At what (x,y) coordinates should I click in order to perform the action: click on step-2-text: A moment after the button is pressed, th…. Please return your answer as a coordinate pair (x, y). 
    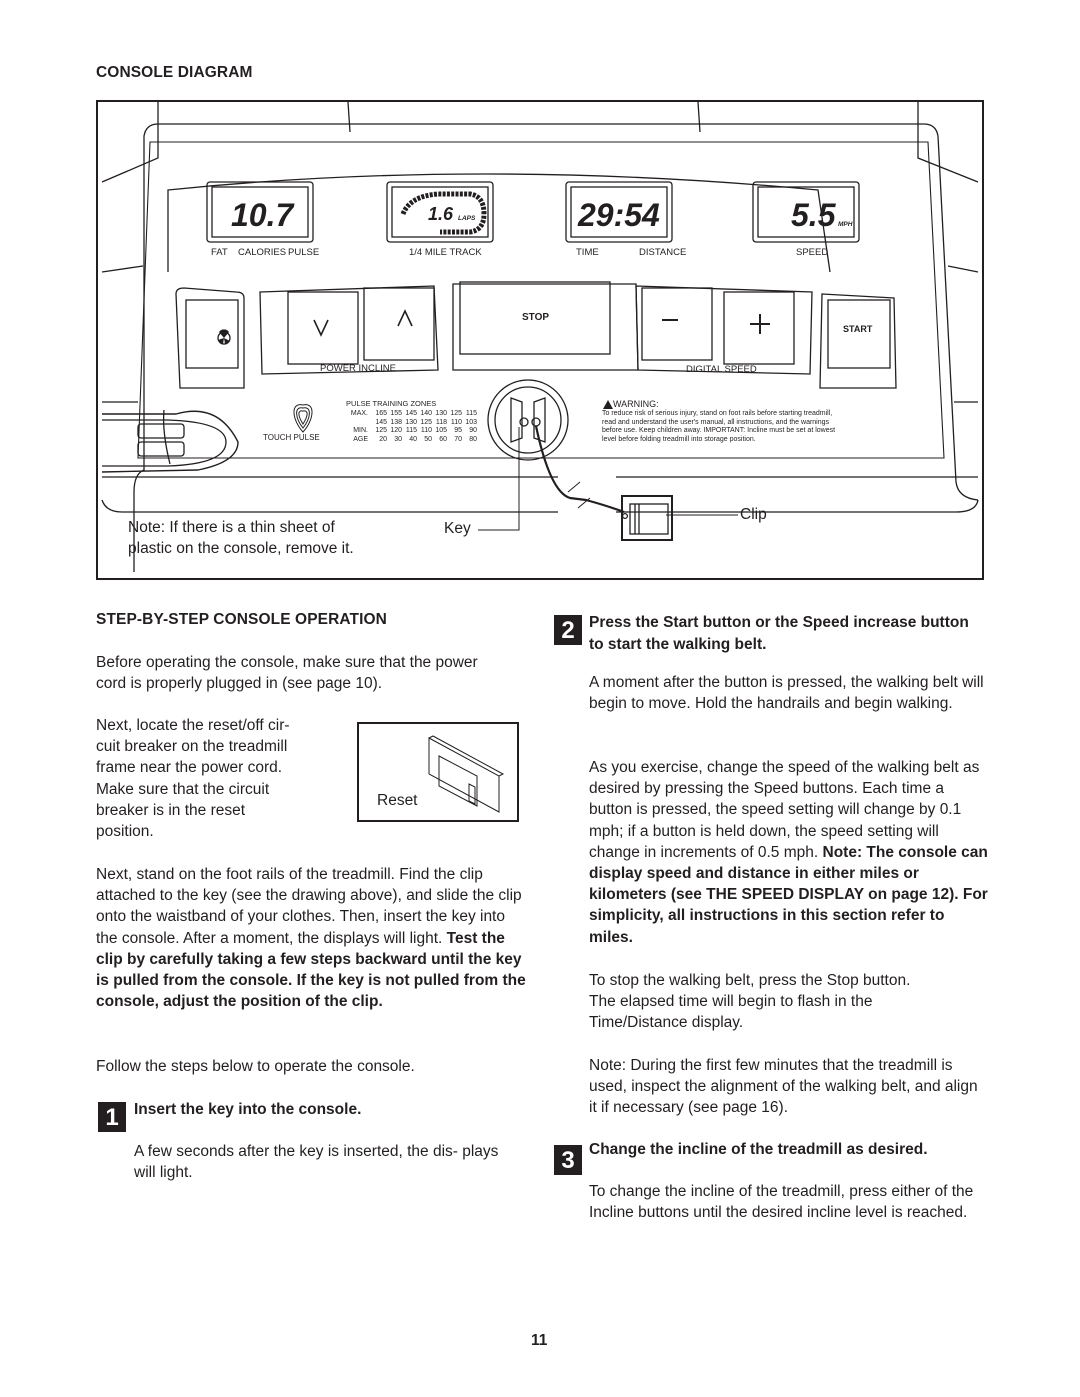
    Looking at the image, I should click on (786, 693).